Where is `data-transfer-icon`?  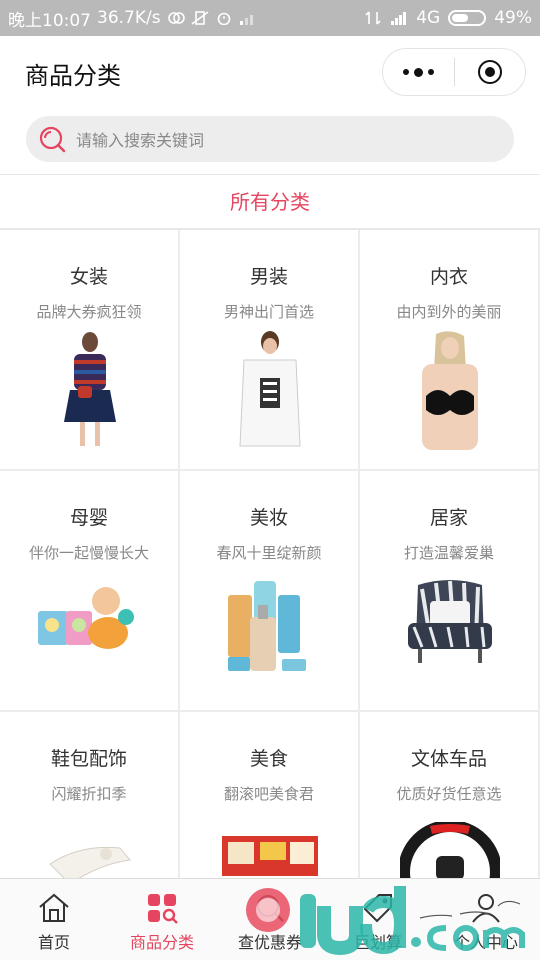
data-transfer-icon is located at coordinates (373, 18).